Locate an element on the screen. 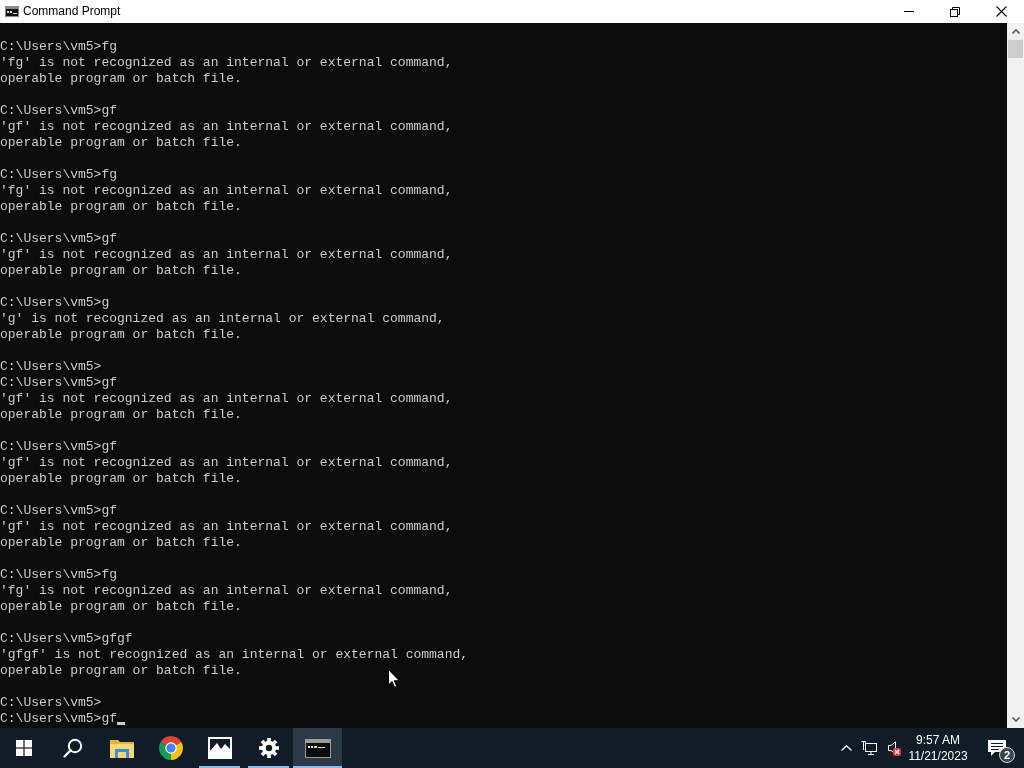 Image resolution: width=1024 pixels, height=768 pixels. minimize-icon is located at coordinates (909, 11).